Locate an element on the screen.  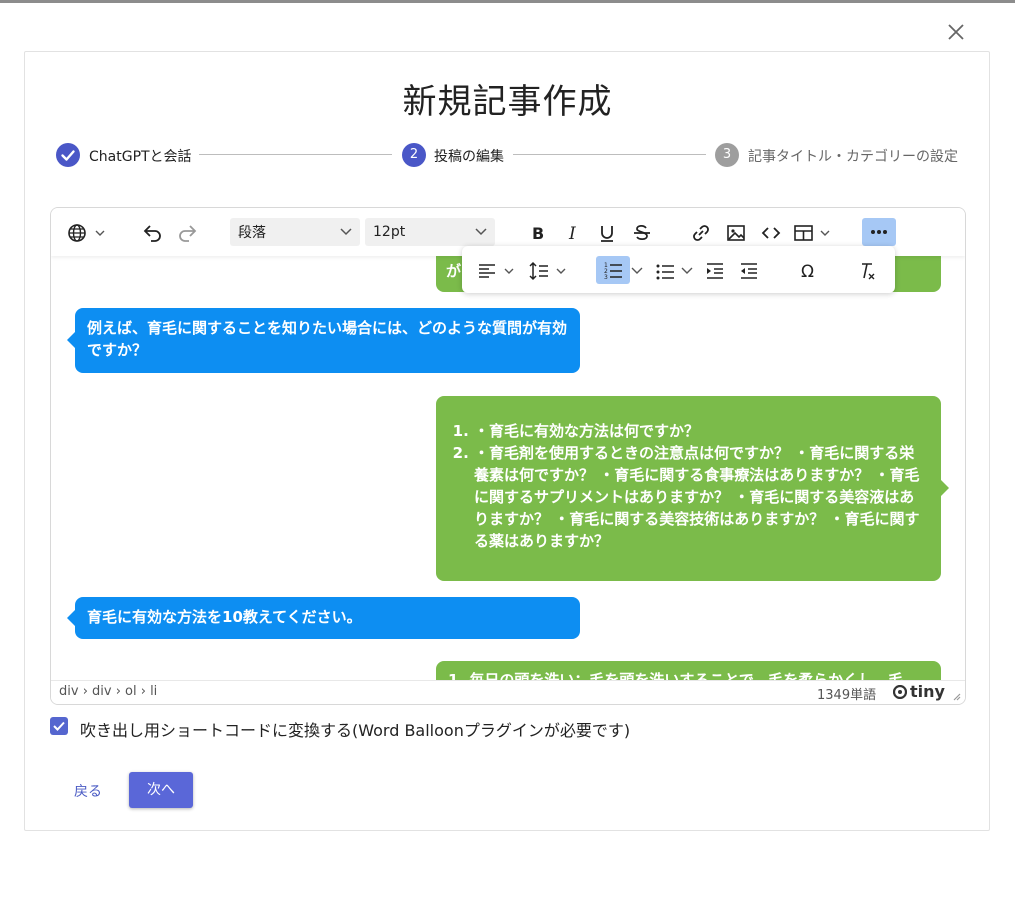
underline-button is located at coordinates (607, 233).